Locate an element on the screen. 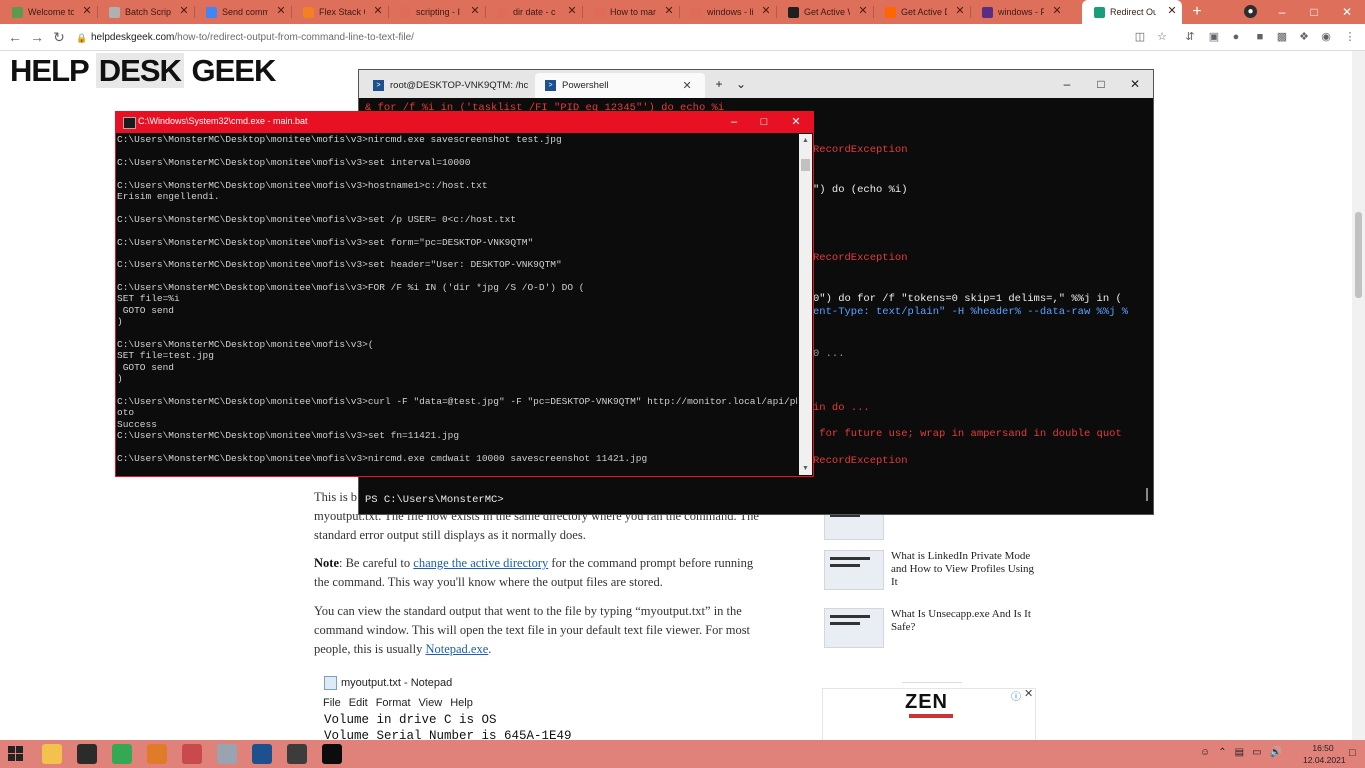 The height and width of the screenshot is (768, 1365). people-icon: ☺ is located at coordinates (1205, 752).